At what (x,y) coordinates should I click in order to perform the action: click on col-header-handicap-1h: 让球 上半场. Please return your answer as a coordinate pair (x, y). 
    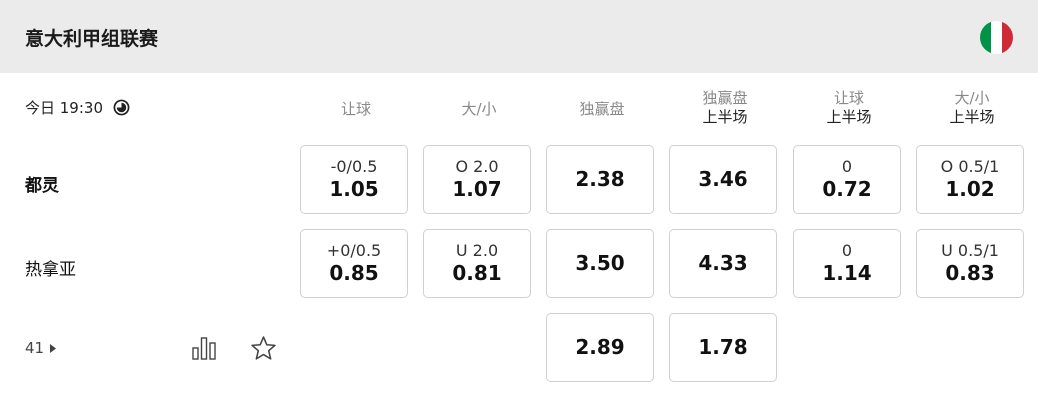
    Looking at the image, I should click on (849, 107).